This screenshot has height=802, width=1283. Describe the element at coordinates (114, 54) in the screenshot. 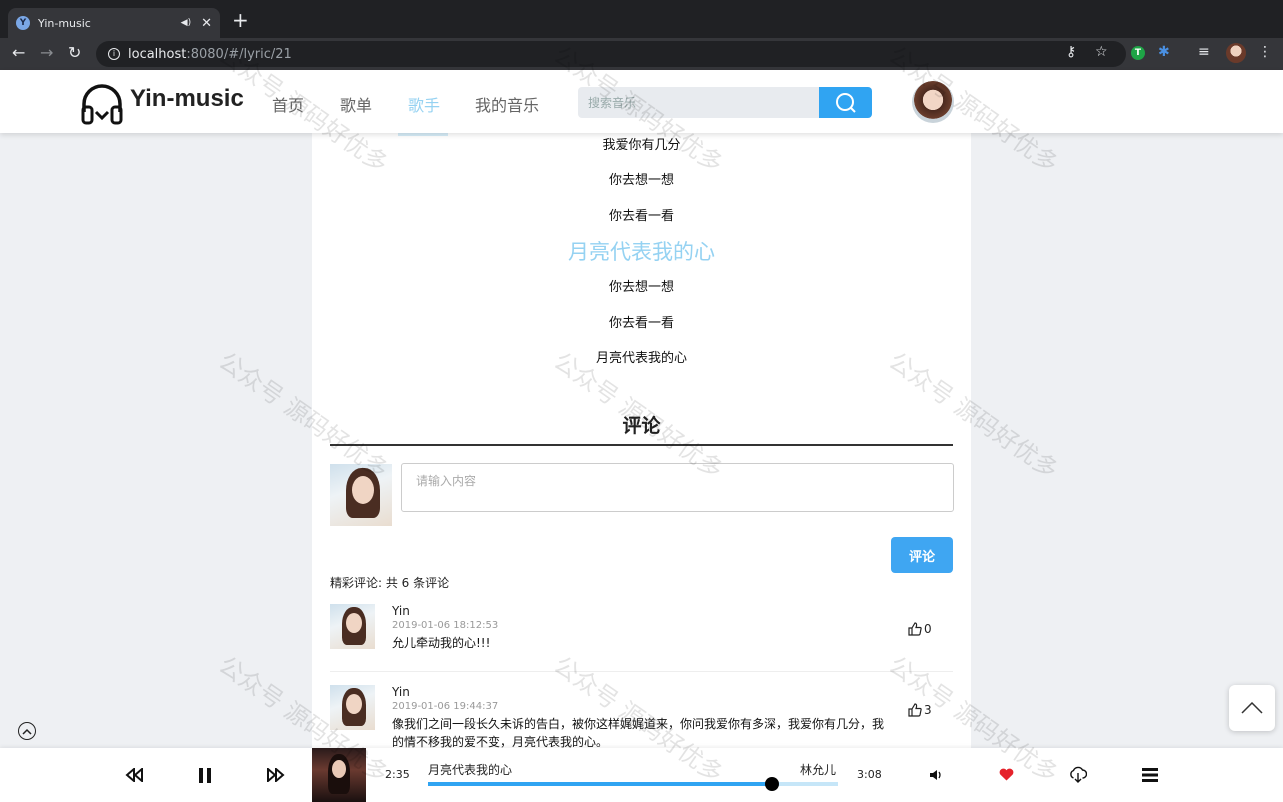

I see `site-info-icon: i` at that location.